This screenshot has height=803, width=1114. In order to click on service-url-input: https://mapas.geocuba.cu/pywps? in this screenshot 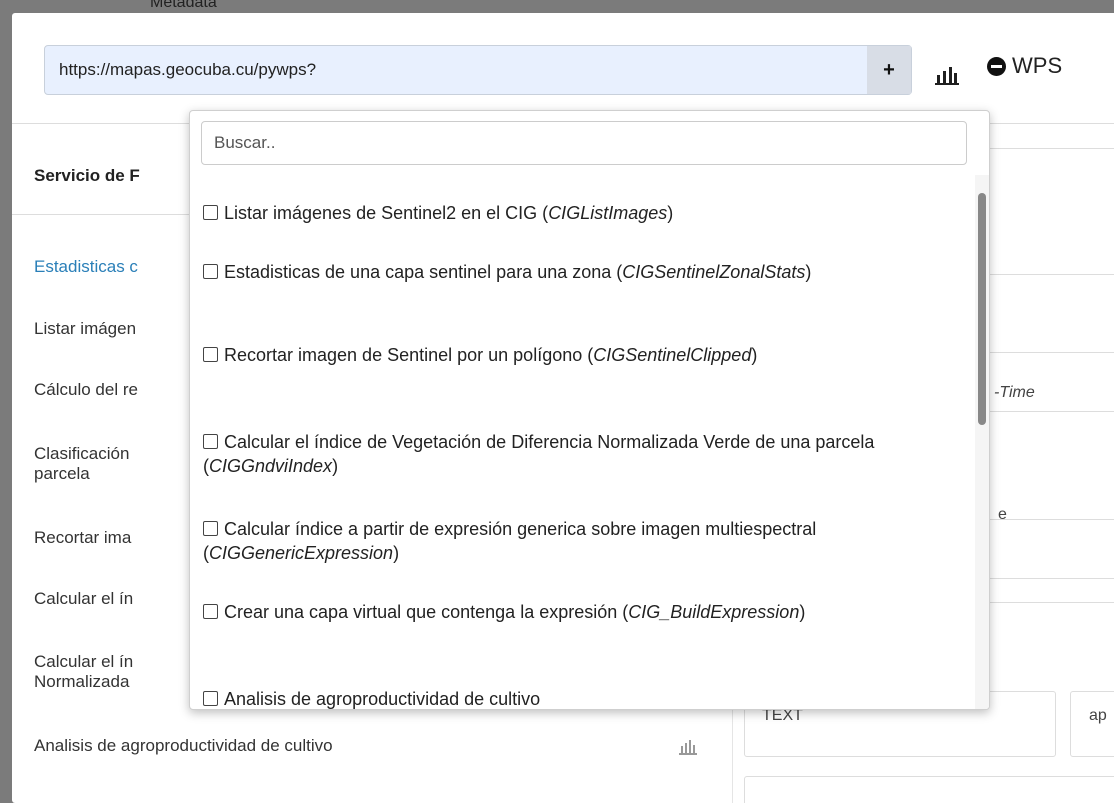, I will do `click(456, 70)`.